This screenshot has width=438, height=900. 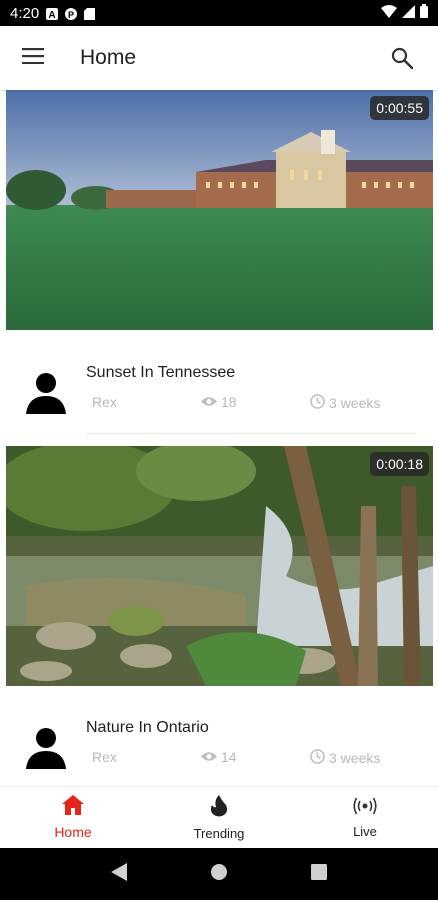 I want to click on video-title: Sunset In Tennessee, so click(x=160, y=373).